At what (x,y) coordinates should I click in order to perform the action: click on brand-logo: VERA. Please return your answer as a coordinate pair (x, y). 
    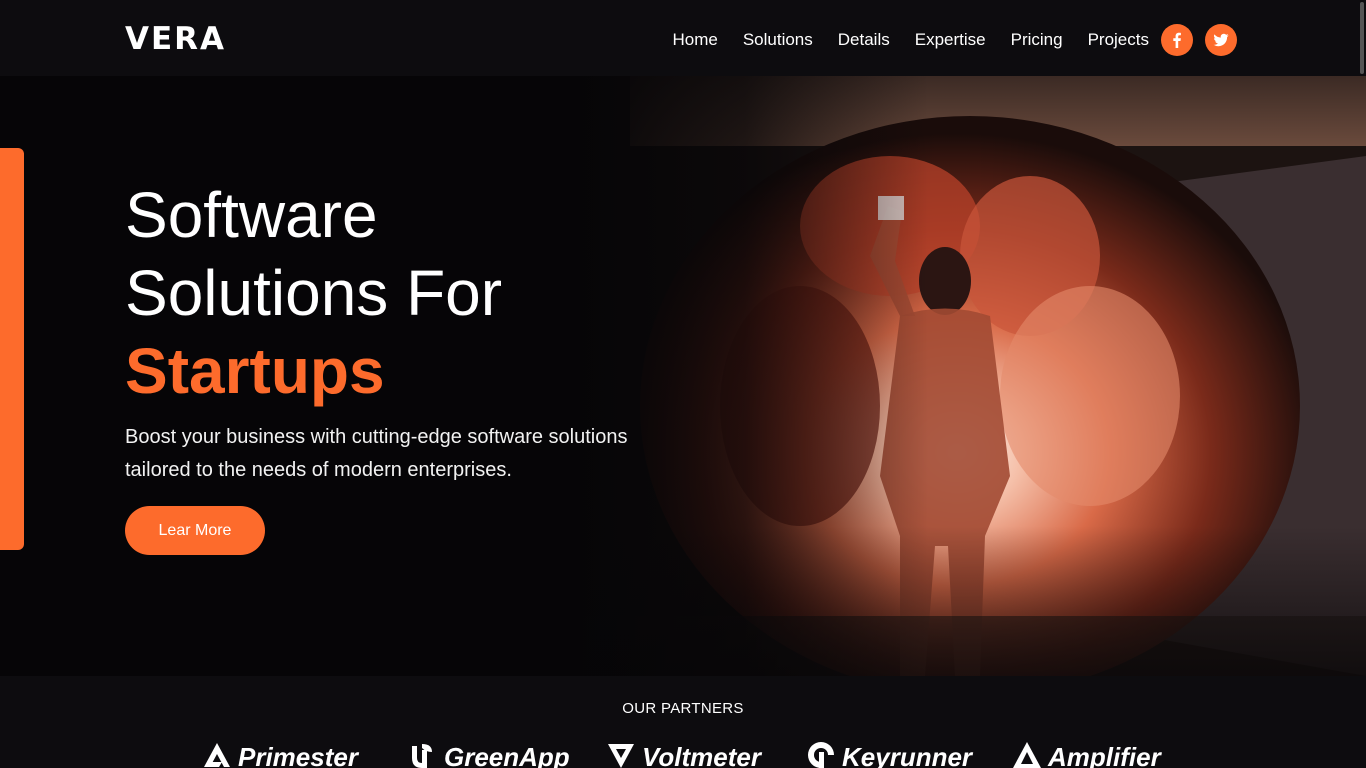
    Looking at the image, I should click on (175, 39).